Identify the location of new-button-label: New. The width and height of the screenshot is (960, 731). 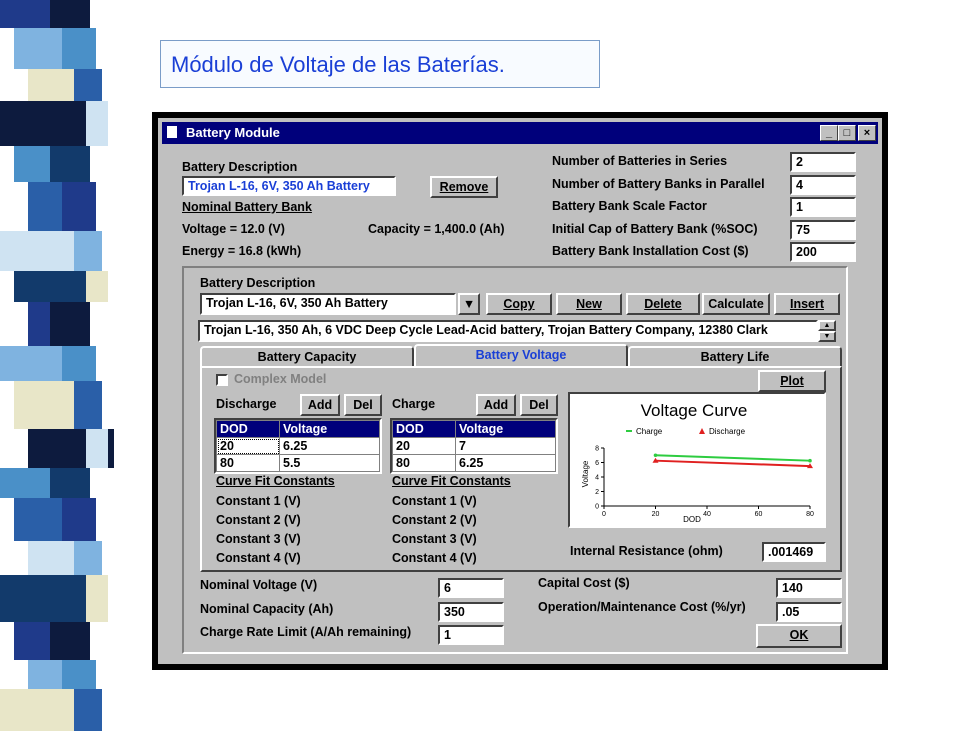
(589, 304).